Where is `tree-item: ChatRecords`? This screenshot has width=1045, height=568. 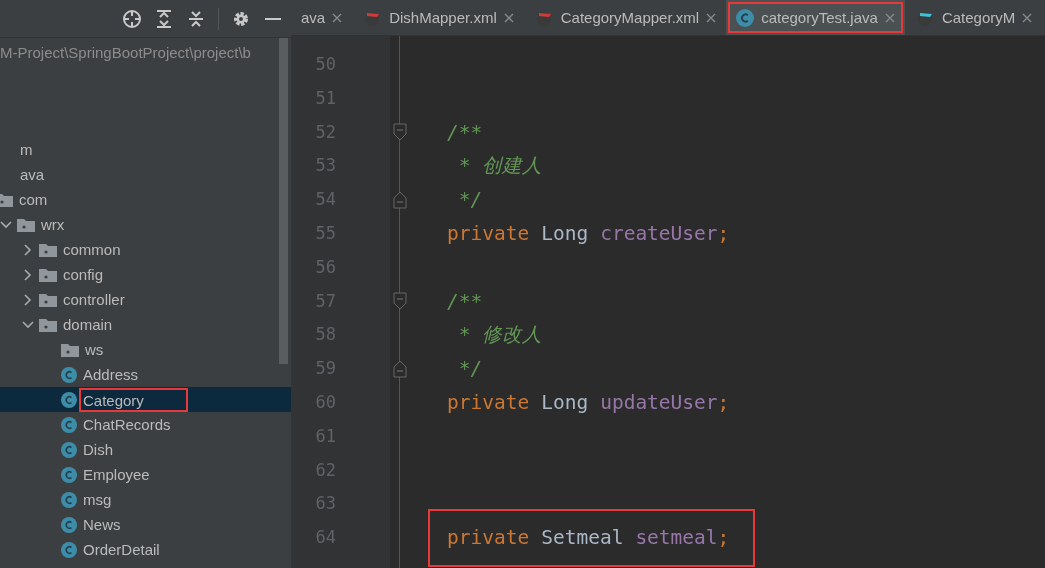
tree-item: ChatRecords is located at coordinates (127, 424).